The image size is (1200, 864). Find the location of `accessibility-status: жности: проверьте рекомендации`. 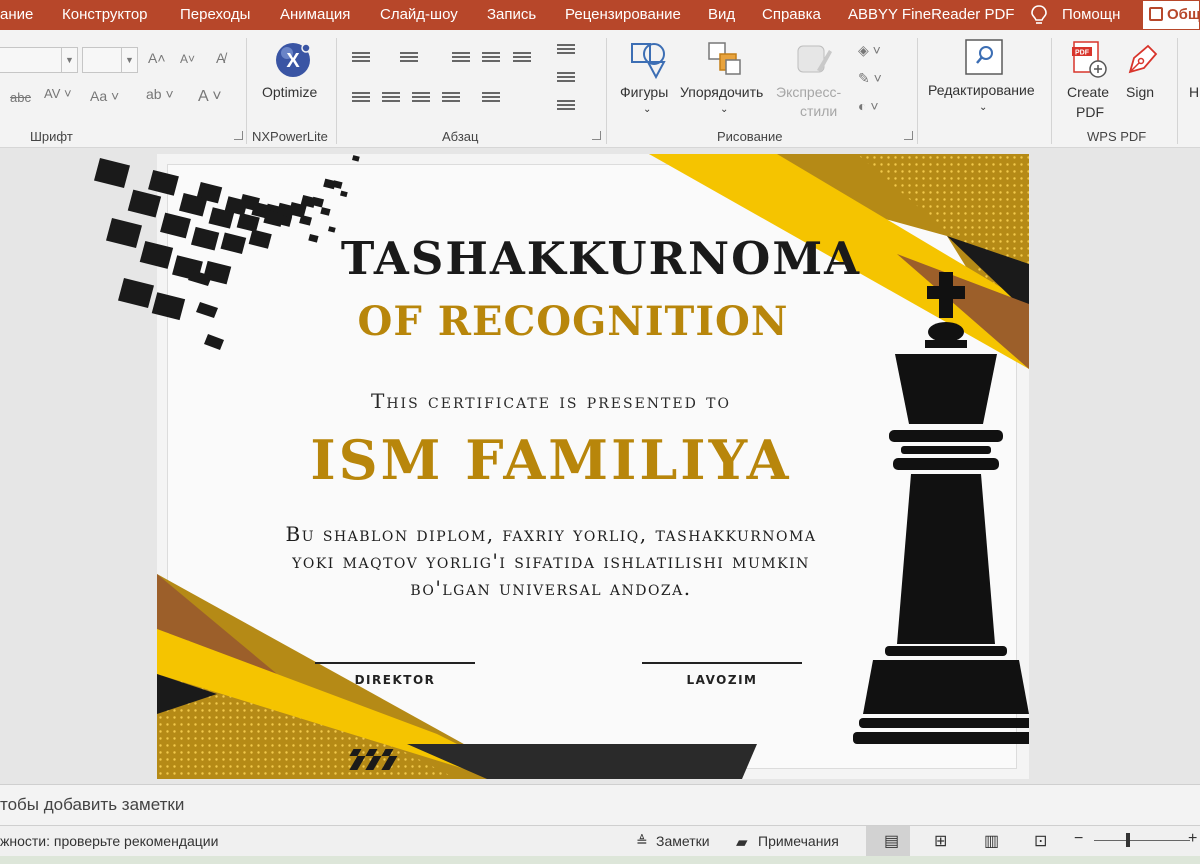

accessibility-status: жности: проверьте рекомендации is located at coordinates (109, 841).